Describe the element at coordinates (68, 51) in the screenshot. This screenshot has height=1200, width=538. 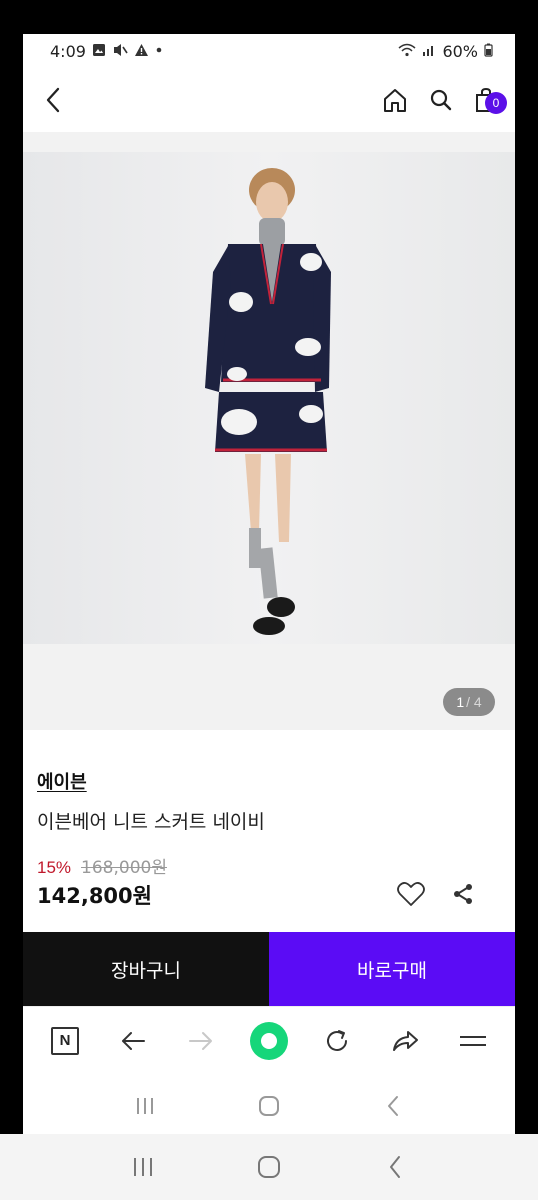
I see `status-time: 4:09` at that location.